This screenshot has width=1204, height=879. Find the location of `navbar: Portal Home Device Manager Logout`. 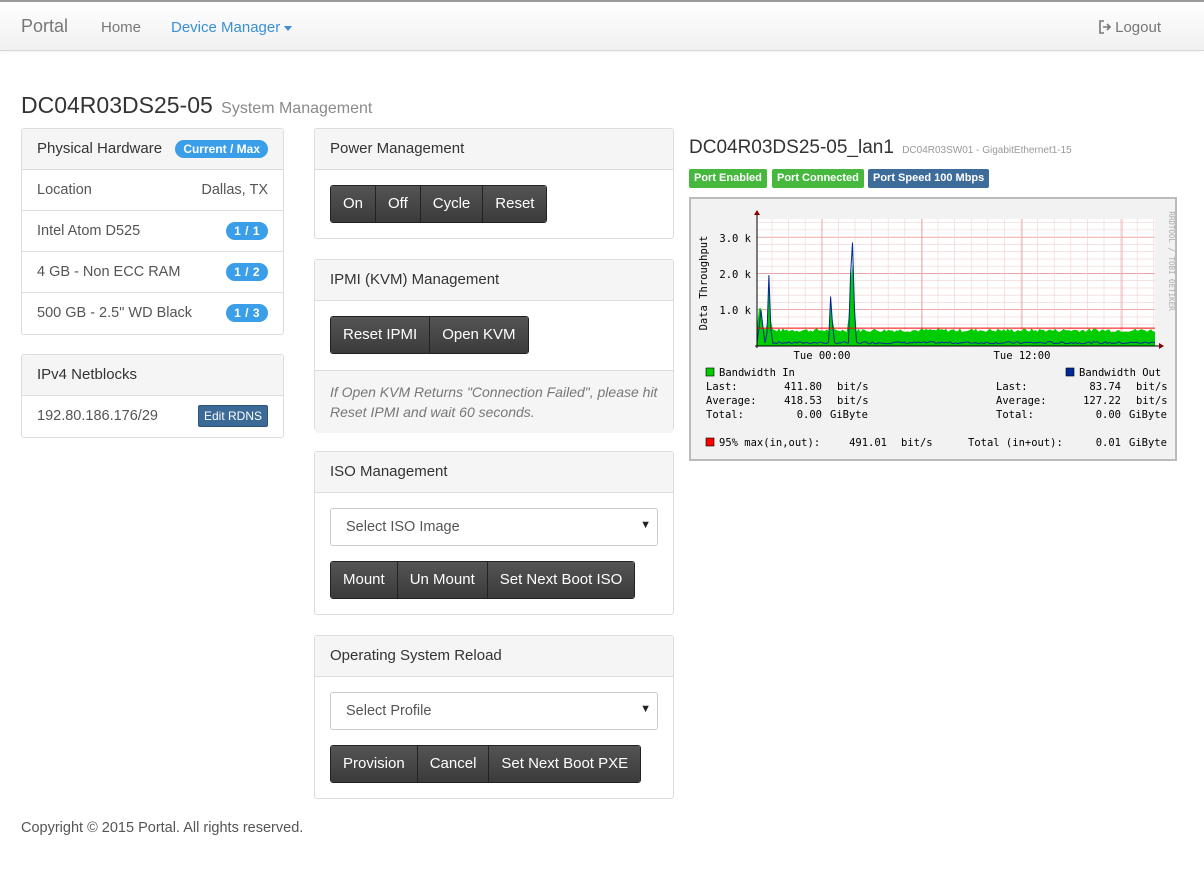

navbar: Portal Home Device Manager Logout is located at coordinates (602, 25).